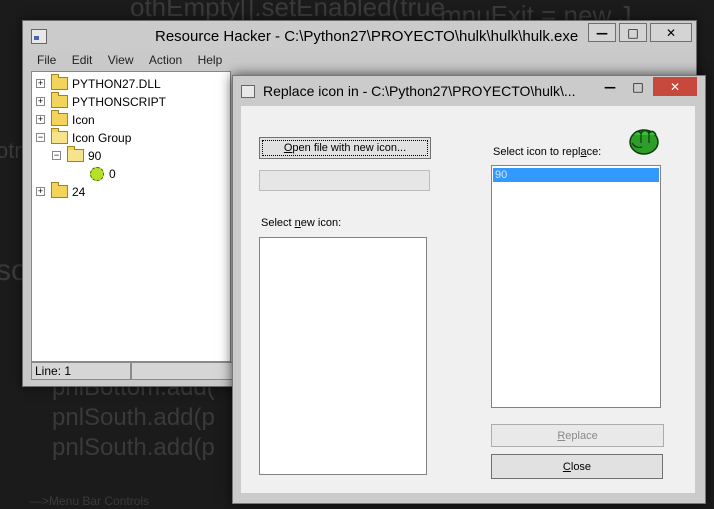 Image resolution: width=714 pixels, height=509 pixels. I want to click on dialog-caption-buttons: — □ ✕, so click(646, 86).